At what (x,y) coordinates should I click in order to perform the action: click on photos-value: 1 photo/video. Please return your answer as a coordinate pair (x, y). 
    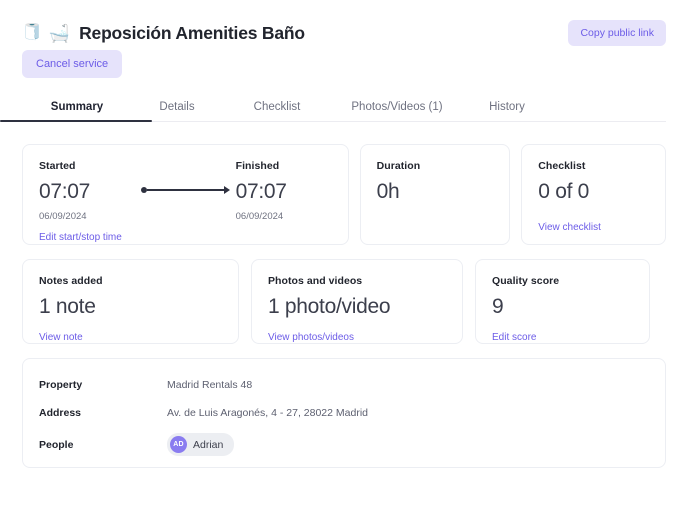
    Looking at the image, I should click on (329, 306).